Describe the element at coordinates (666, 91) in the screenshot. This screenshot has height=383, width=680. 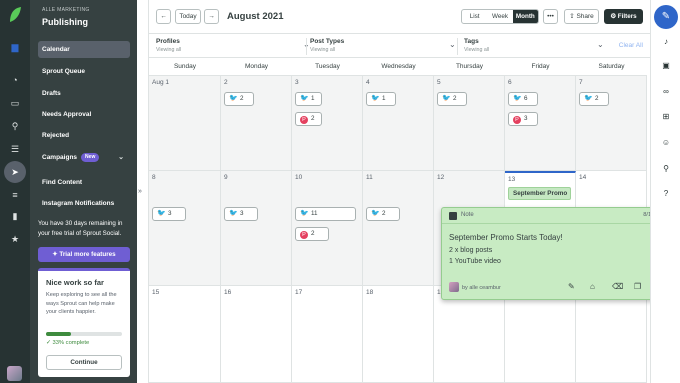
I see `link-icon: ∞` at that location.